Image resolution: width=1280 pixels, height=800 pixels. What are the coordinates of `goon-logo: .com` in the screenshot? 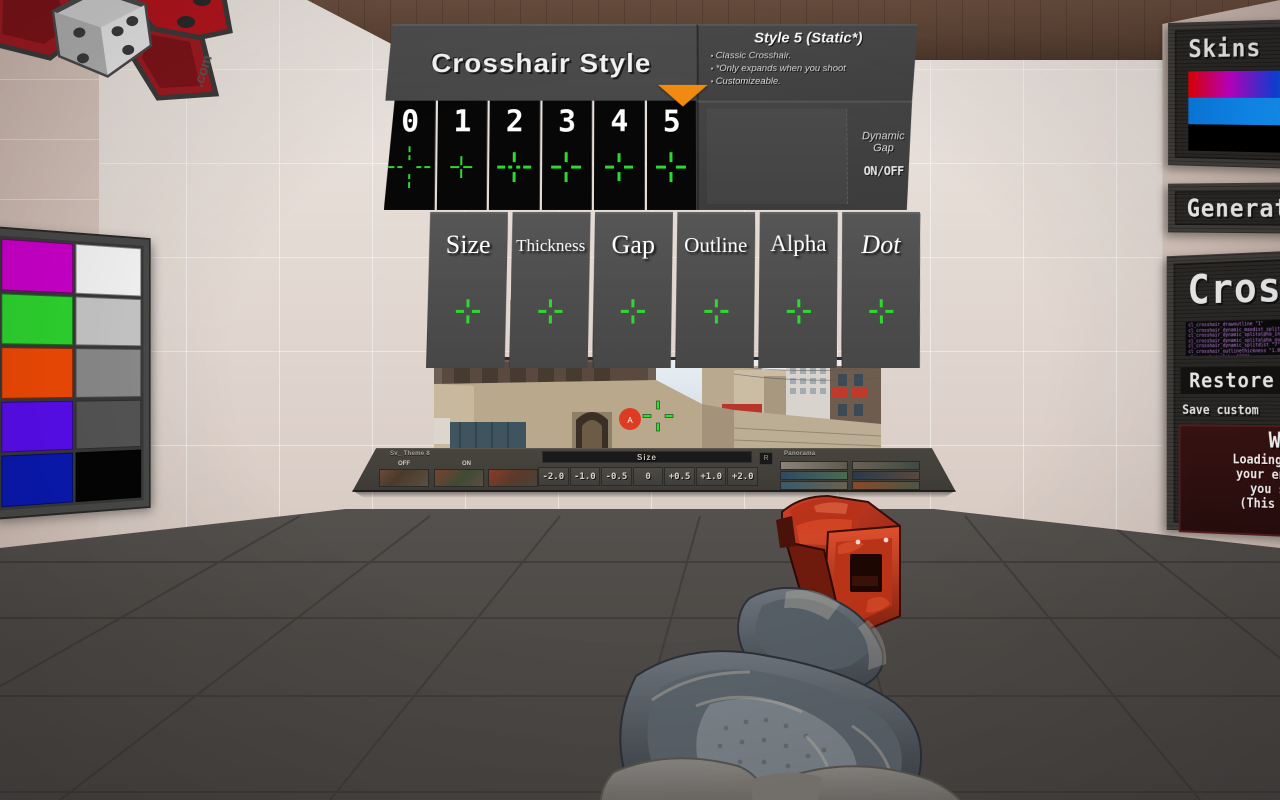 It's located at (120, 53).